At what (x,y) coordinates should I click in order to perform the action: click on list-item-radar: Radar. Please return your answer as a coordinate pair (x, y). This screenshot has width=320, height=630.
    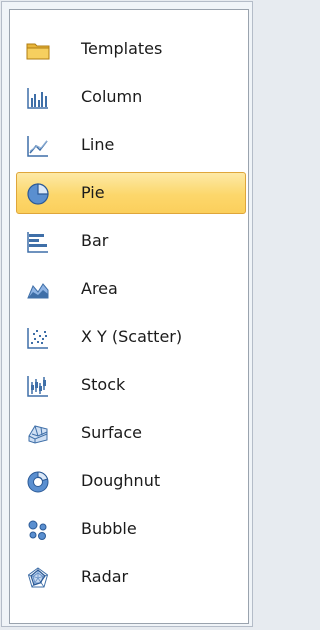
    Looking at the image, I should click on (131, 577).